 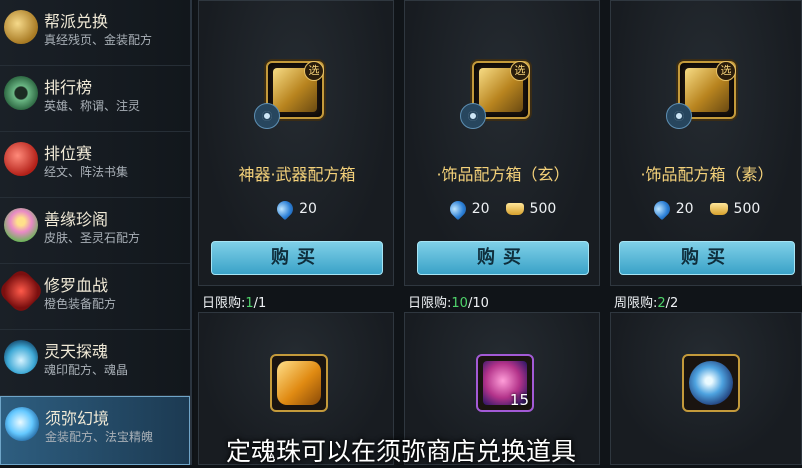 I want to click on sidebar-item-treasure-pavilion: 善缘珍阁 皮肤、圣灵石配方, so click(x=95, y=231).